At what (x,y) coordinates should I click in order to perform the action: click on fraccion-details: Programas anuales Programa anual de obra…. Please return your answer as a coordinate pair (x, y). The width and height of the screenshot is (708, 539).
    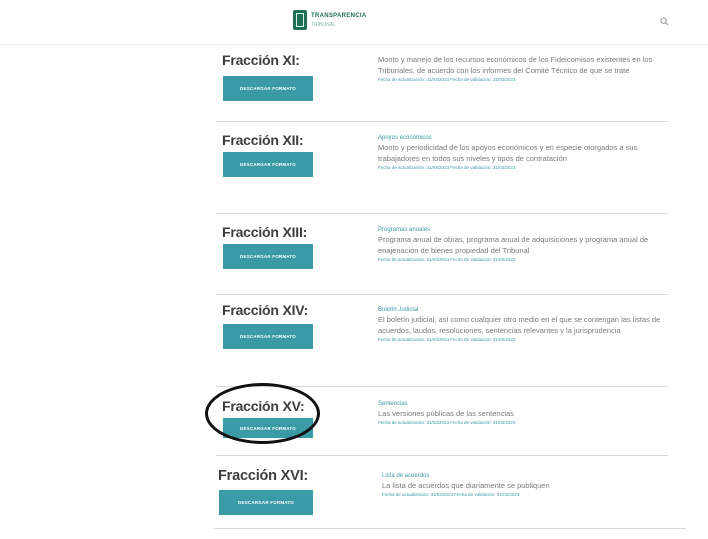
    Looking at the image, I should click on (524, 243).